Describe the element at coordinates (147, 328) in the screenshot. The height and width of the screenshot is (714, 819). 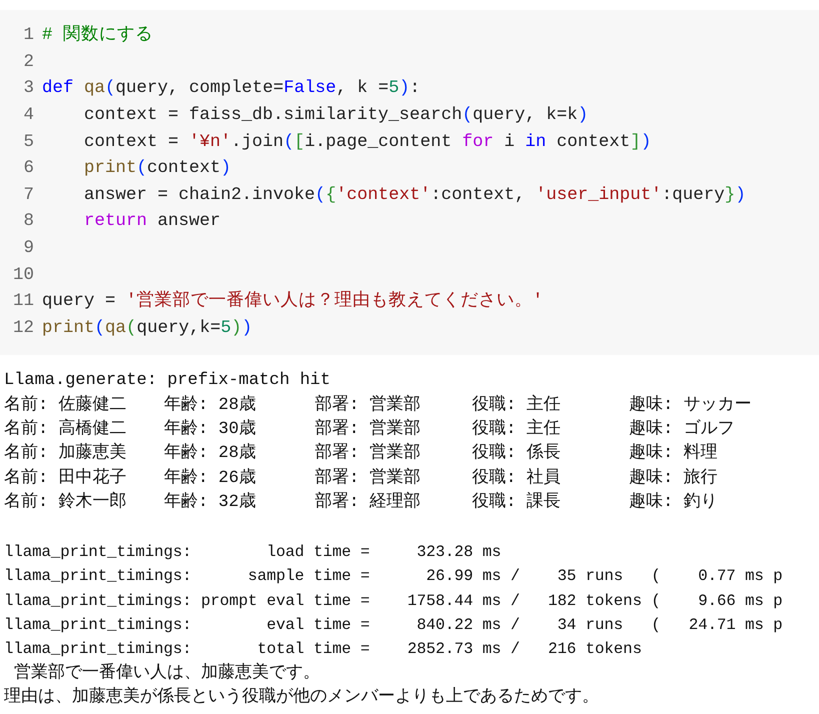
I see `code-line: print(qa(query,k=5))` at that location.